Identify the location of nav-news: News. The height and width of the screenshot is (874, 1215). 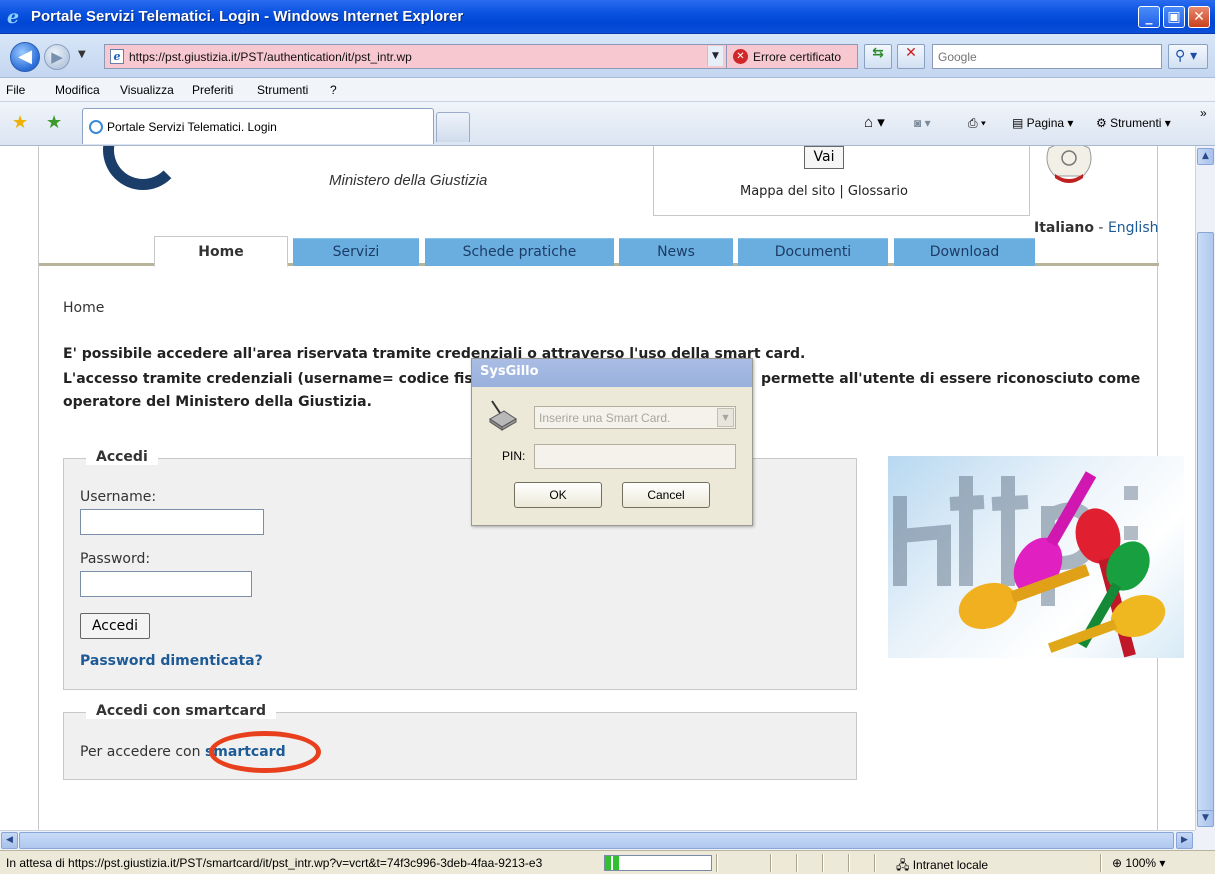
(676, 252).